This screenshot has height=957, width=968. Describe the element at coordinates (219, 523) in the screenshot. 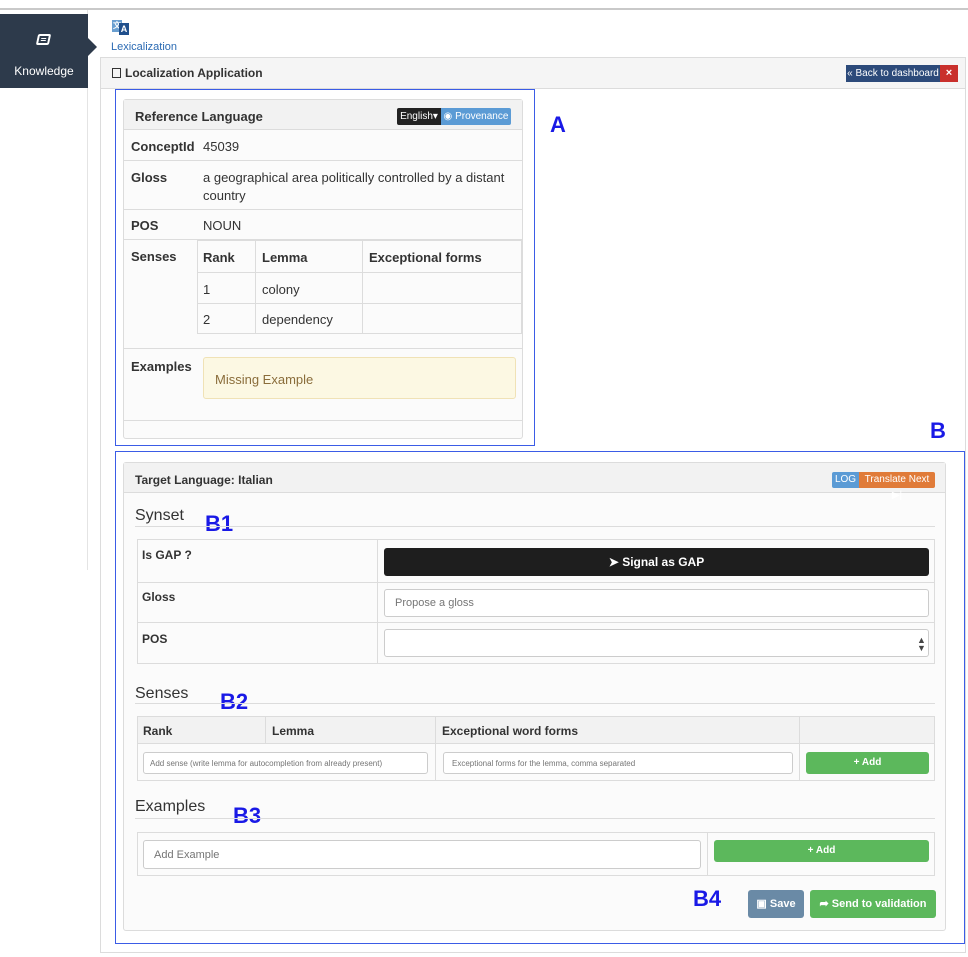

I see `annotation-label-b1: B1` at that location.